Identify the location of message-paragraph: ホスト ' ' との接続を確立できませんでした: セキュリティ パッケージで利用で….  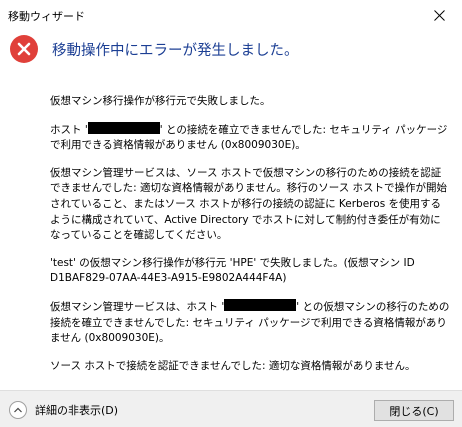
(249, 136).